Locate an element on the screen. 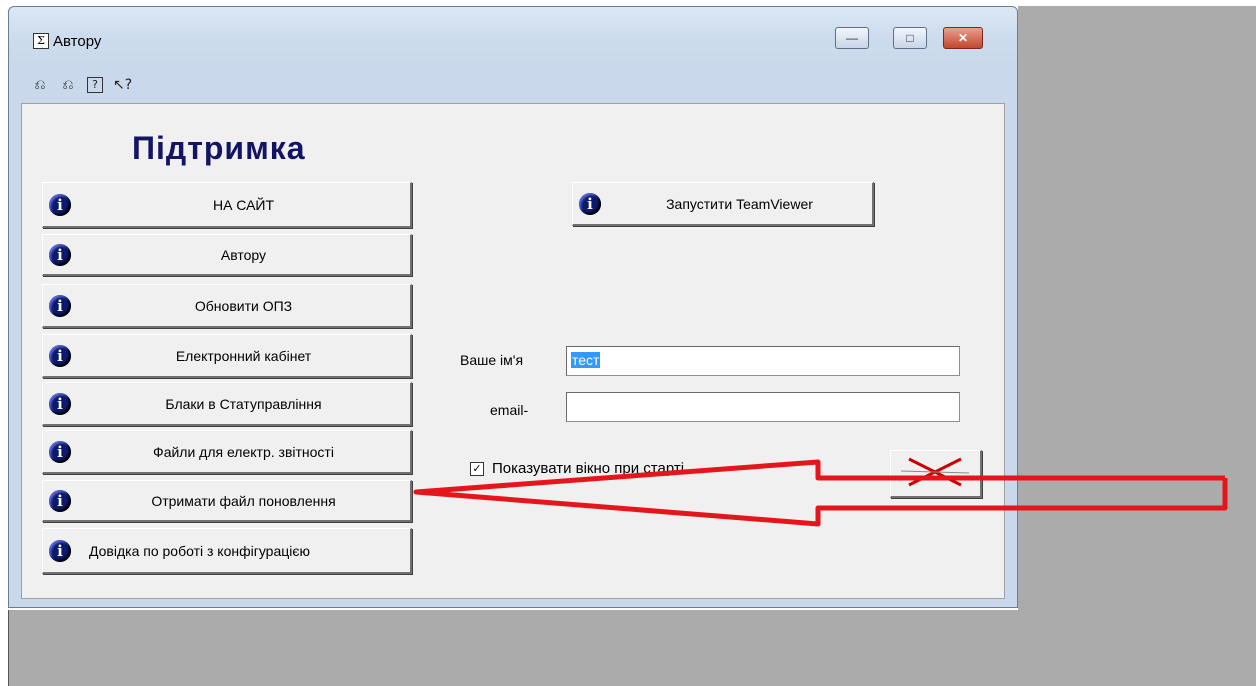  context-help-icon: ↖? is located at coordinates (122, 85).